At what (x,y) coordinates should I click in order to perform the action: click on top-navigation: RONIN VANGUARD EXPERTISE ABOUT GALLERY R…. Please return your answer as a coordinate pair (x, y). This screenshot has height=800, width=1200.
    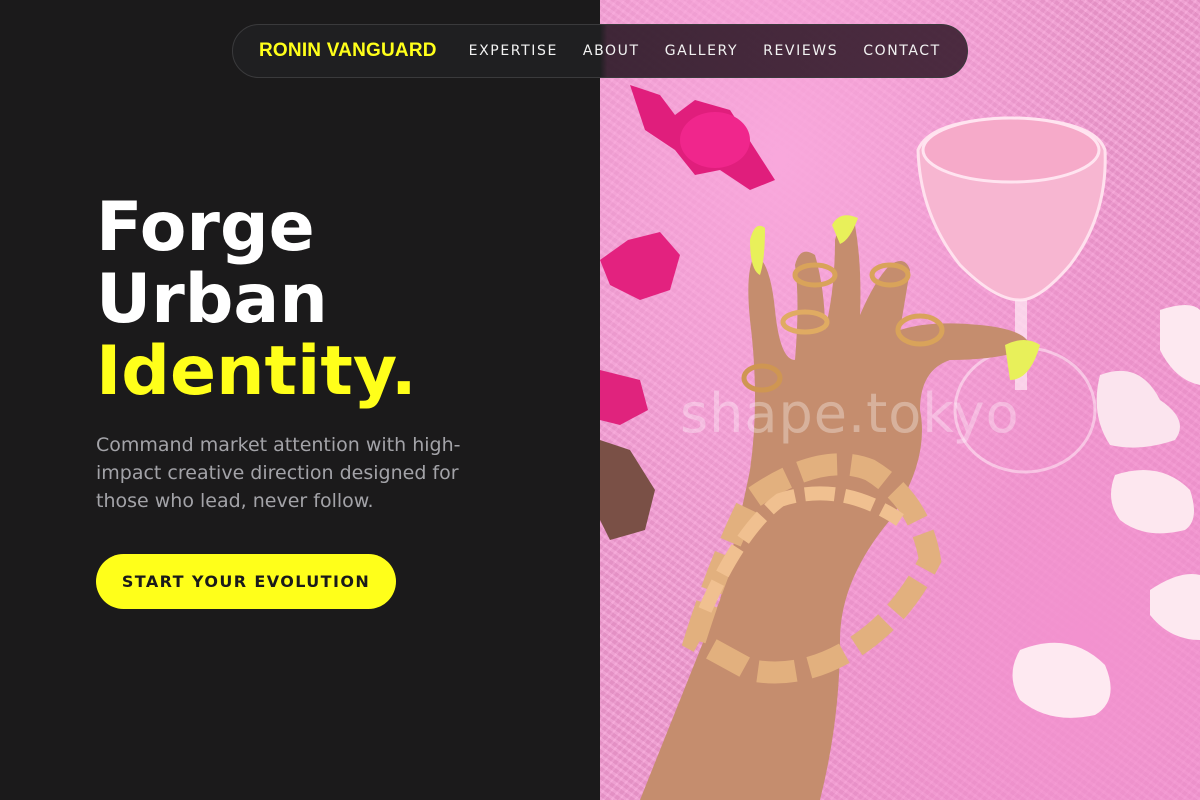
    Looking at the image, I should click on (600, 51).